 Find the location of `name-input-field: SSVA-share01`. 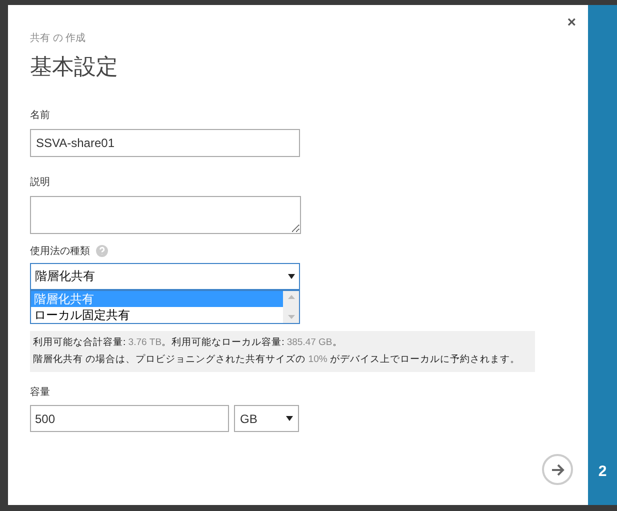

name-input-field: SSVA-share01 is located at coordinates (165, 142).